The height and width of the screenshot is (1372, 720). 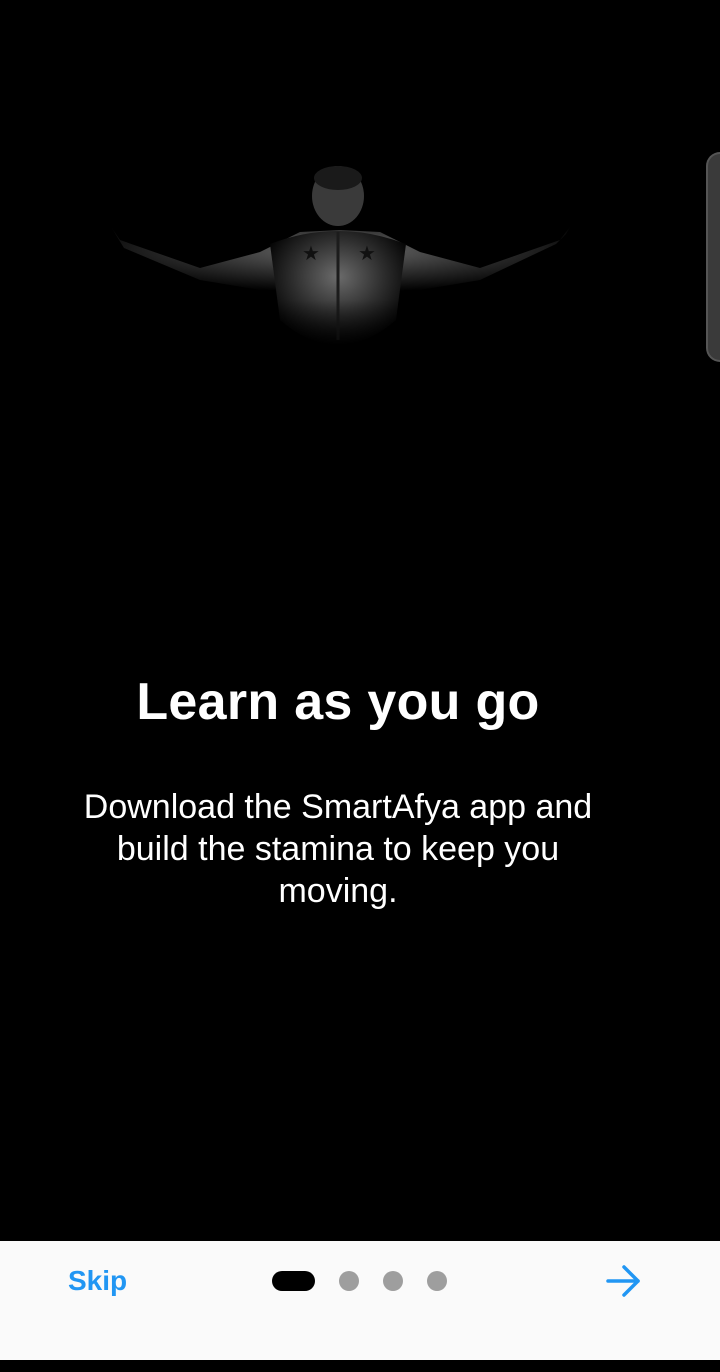 I want to click on page-indicator, so click(x=359, y=1281).